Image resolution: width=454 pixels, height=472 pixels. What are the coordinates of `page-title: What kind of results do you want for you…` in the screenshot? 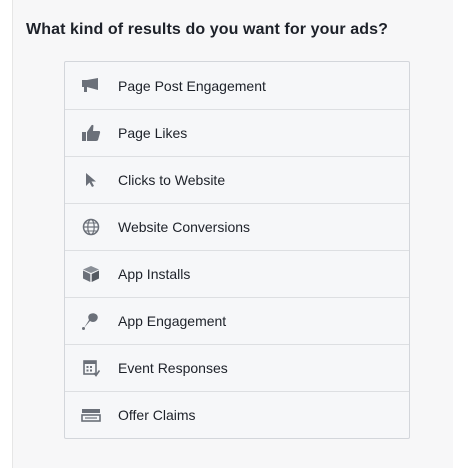 It's located at (207, 29).